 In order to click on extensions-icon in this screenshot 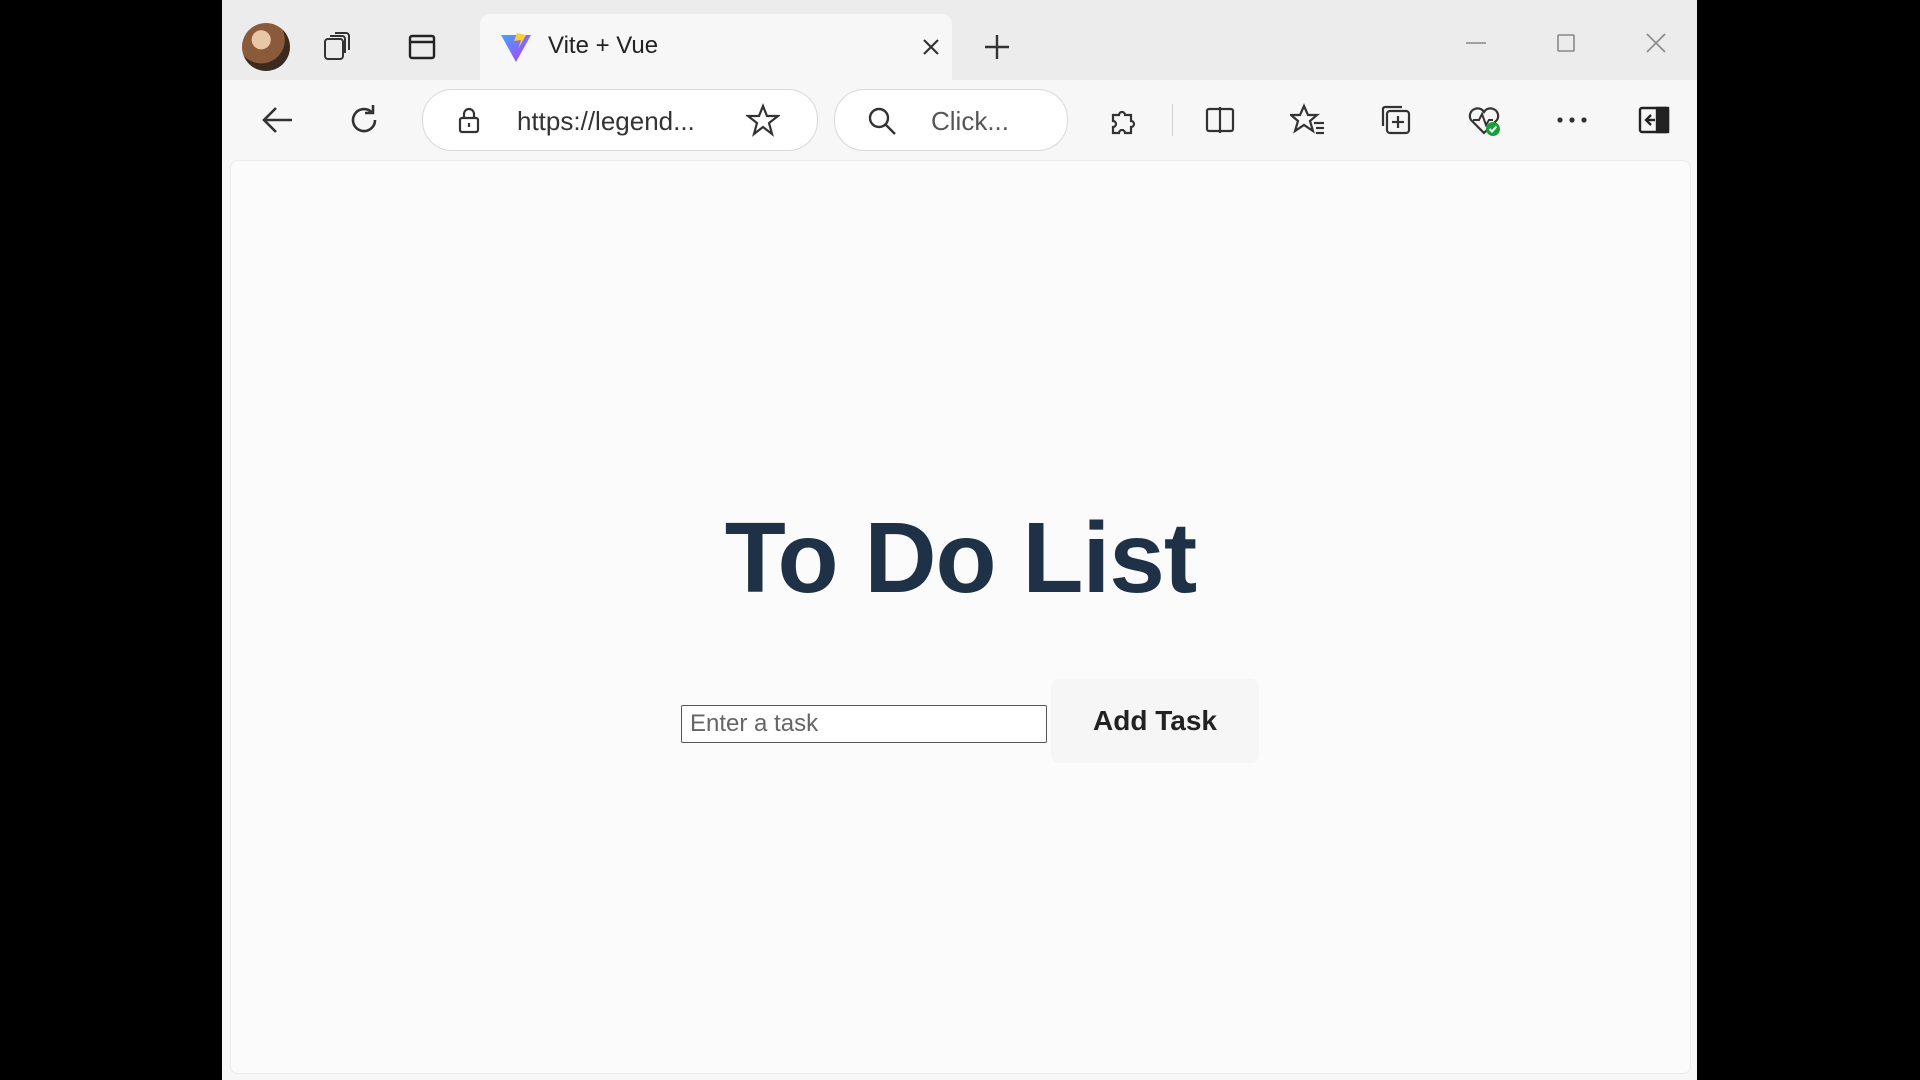, I will do `click(1124, 120)`.